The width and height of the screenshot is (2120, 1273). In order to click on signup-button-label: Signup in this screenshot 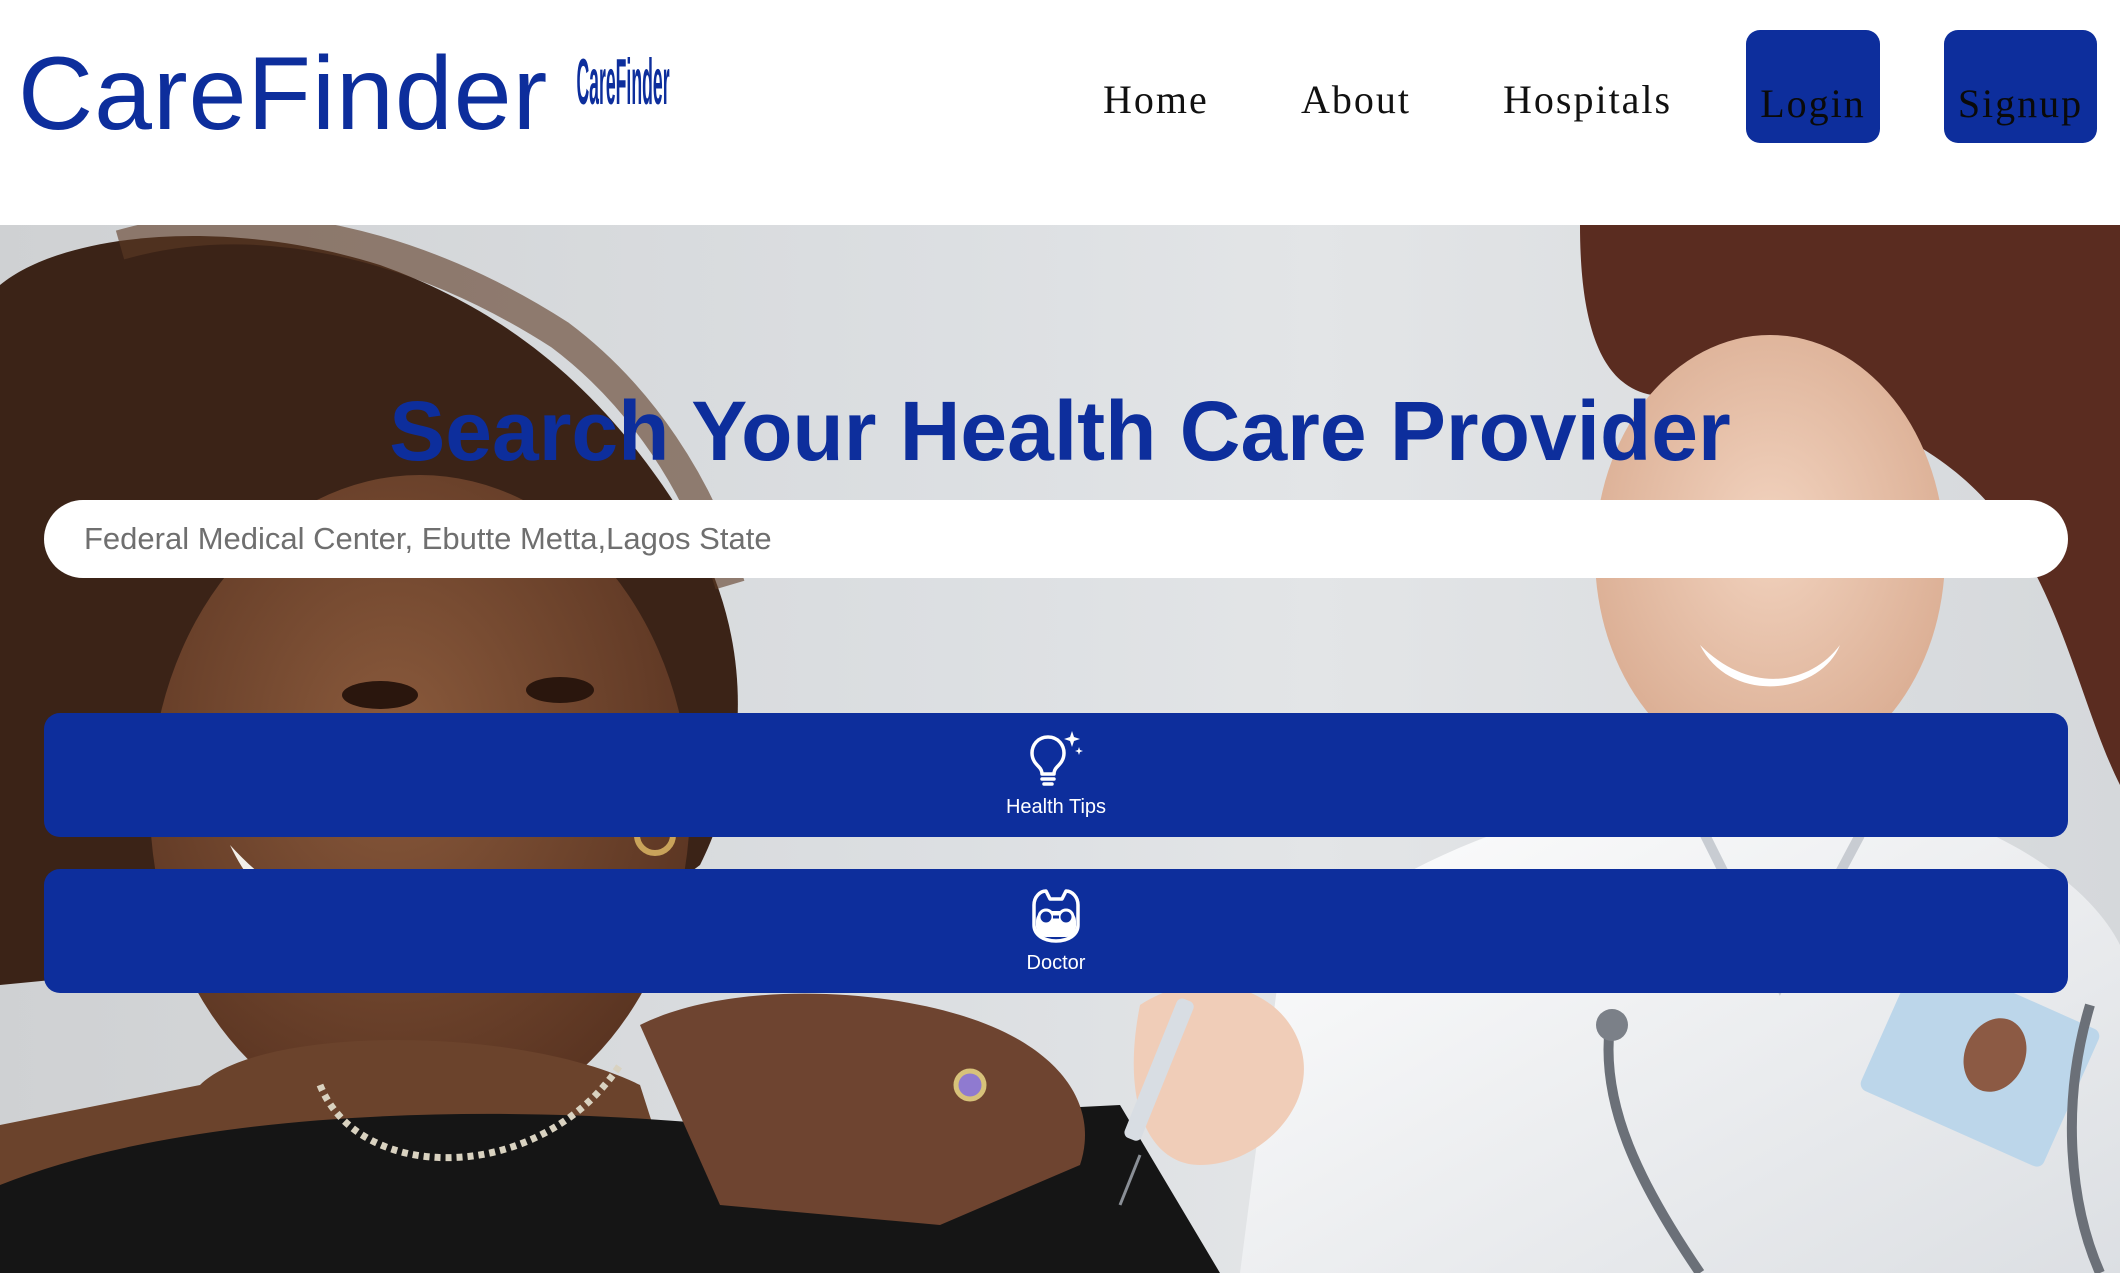, I will do `click(2020, 103)`.